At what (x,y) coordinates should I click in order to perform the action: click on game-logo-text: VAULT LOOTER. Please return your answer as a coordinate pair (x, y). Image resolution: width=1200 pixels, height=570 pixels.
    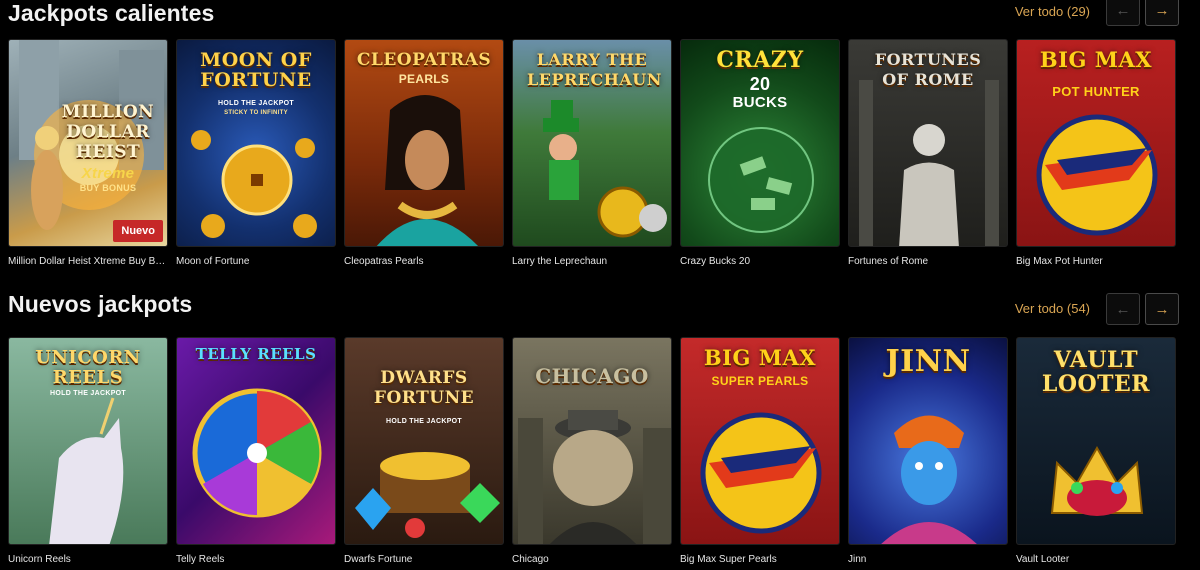
    Looking at the image, I should click on (1096, 372).